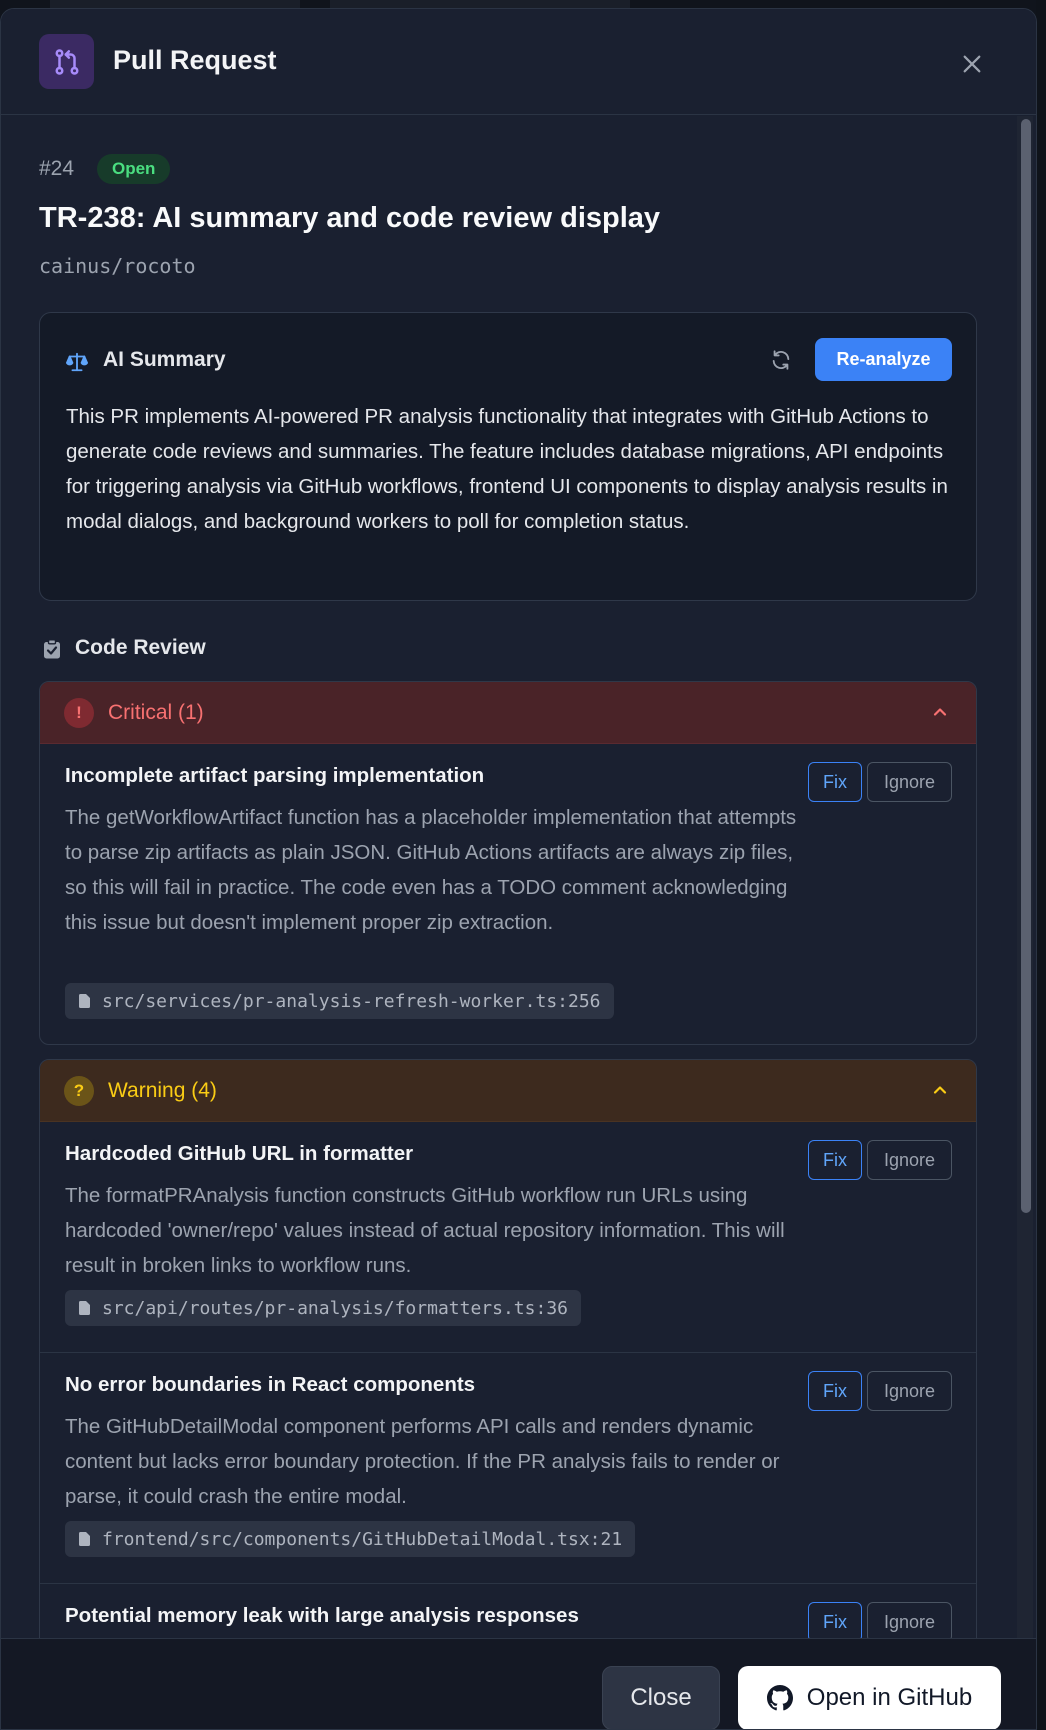 The height and width of the screenshot is (1730, 1046). What do you see at coordinates (781, 360) in the screenshot?
I see `refresh-icon` at bounding box center [781, 360].